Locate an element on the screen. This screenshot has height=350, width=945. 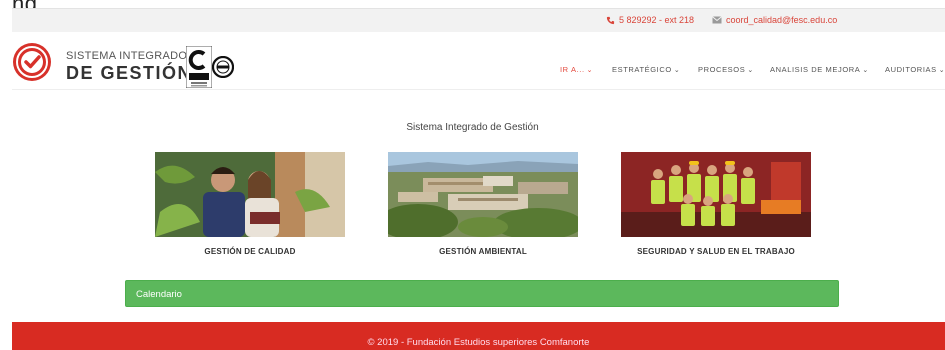
safety-brigade-photo is located at coordinates (716, 194).